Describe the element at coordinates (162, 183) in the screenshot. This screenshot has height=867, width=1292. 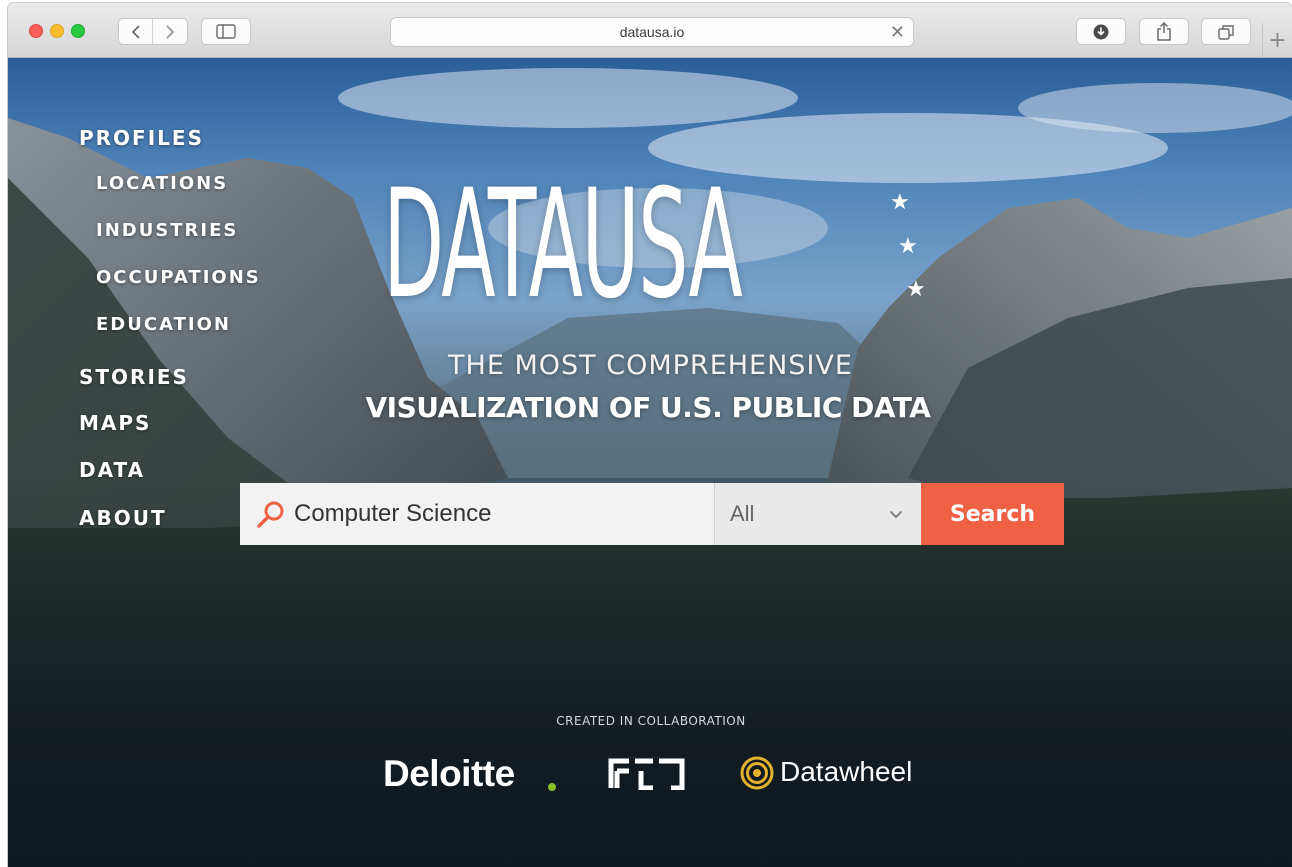
I see `nav-locations: LOCATIONS` at that location.